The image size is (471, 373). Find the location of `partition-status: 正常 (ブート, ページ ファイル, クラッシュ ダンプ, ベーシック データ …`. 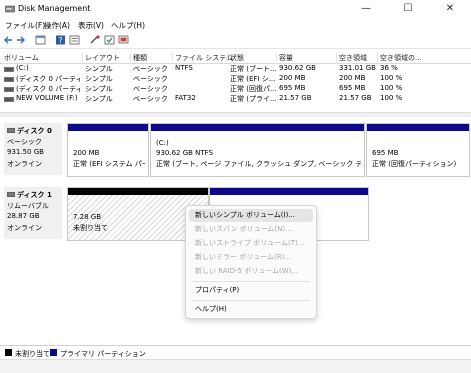

partition-status: 正常 (ブート, ページ ファイル, クラッシュ ダンプ, ベーシック データ … is located at coordinates (258, 164).